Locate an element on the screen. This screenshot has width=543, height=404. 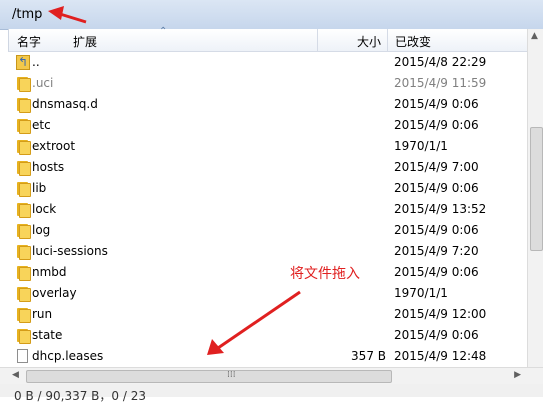
arrow-to-list-icon is located at coordinates (254, 322).